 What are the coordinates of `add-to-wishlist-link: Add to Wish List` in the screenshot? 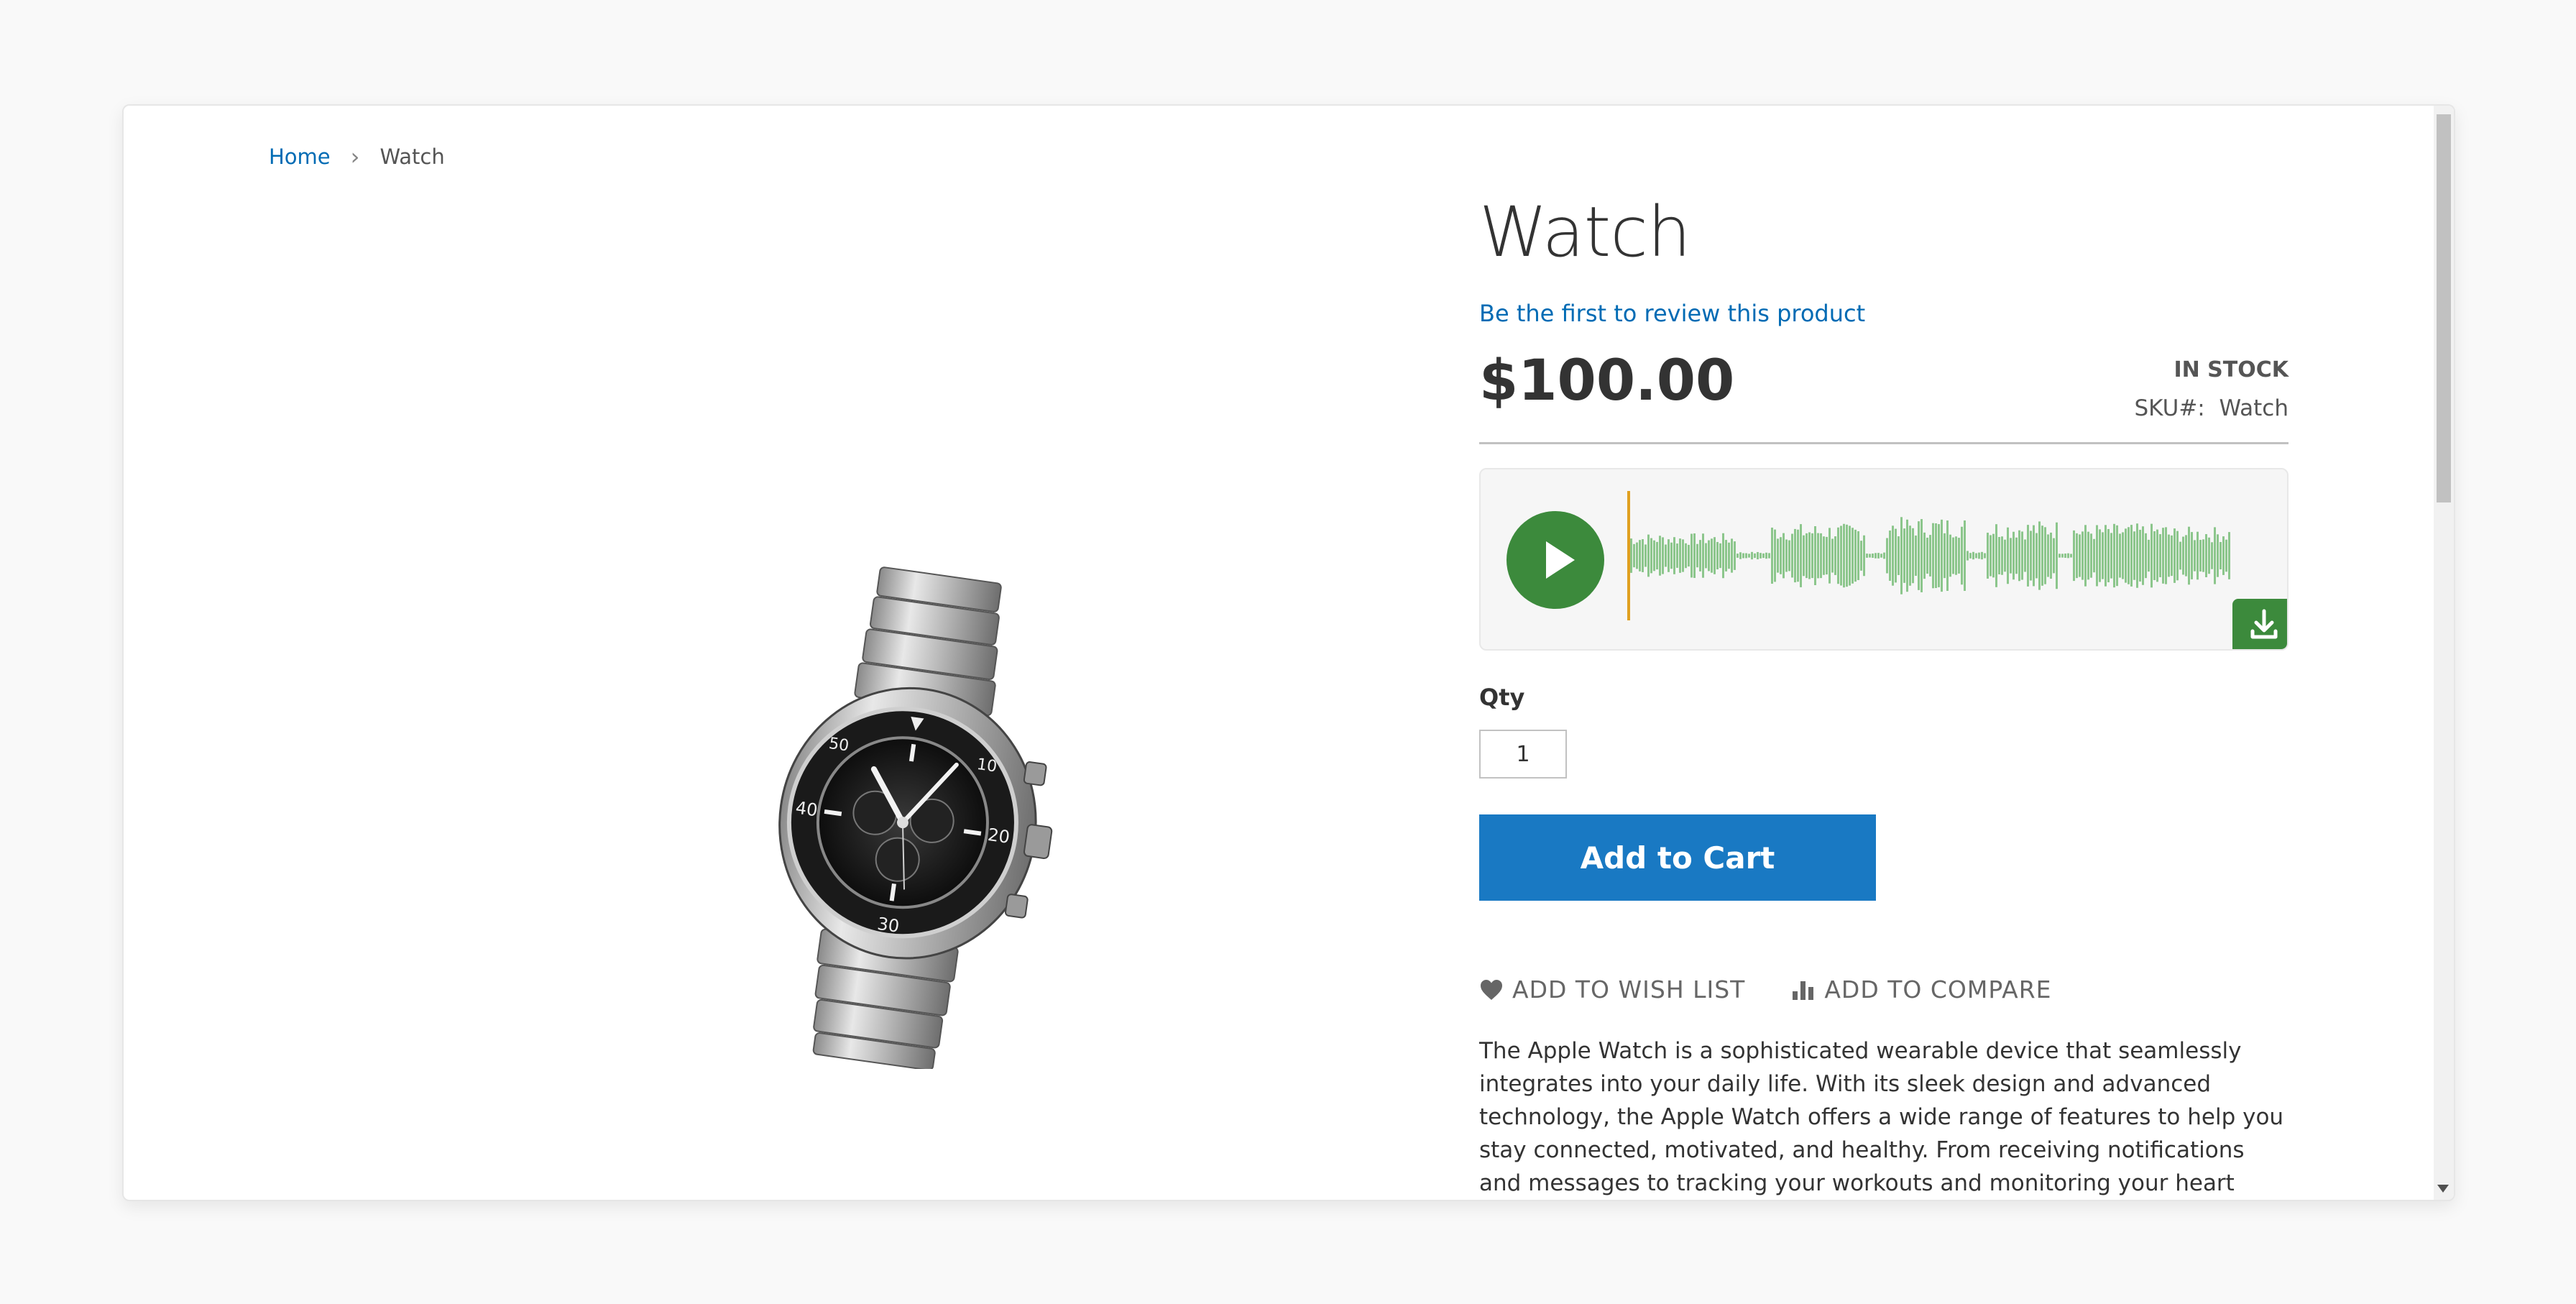 It's located at (1612, 990).